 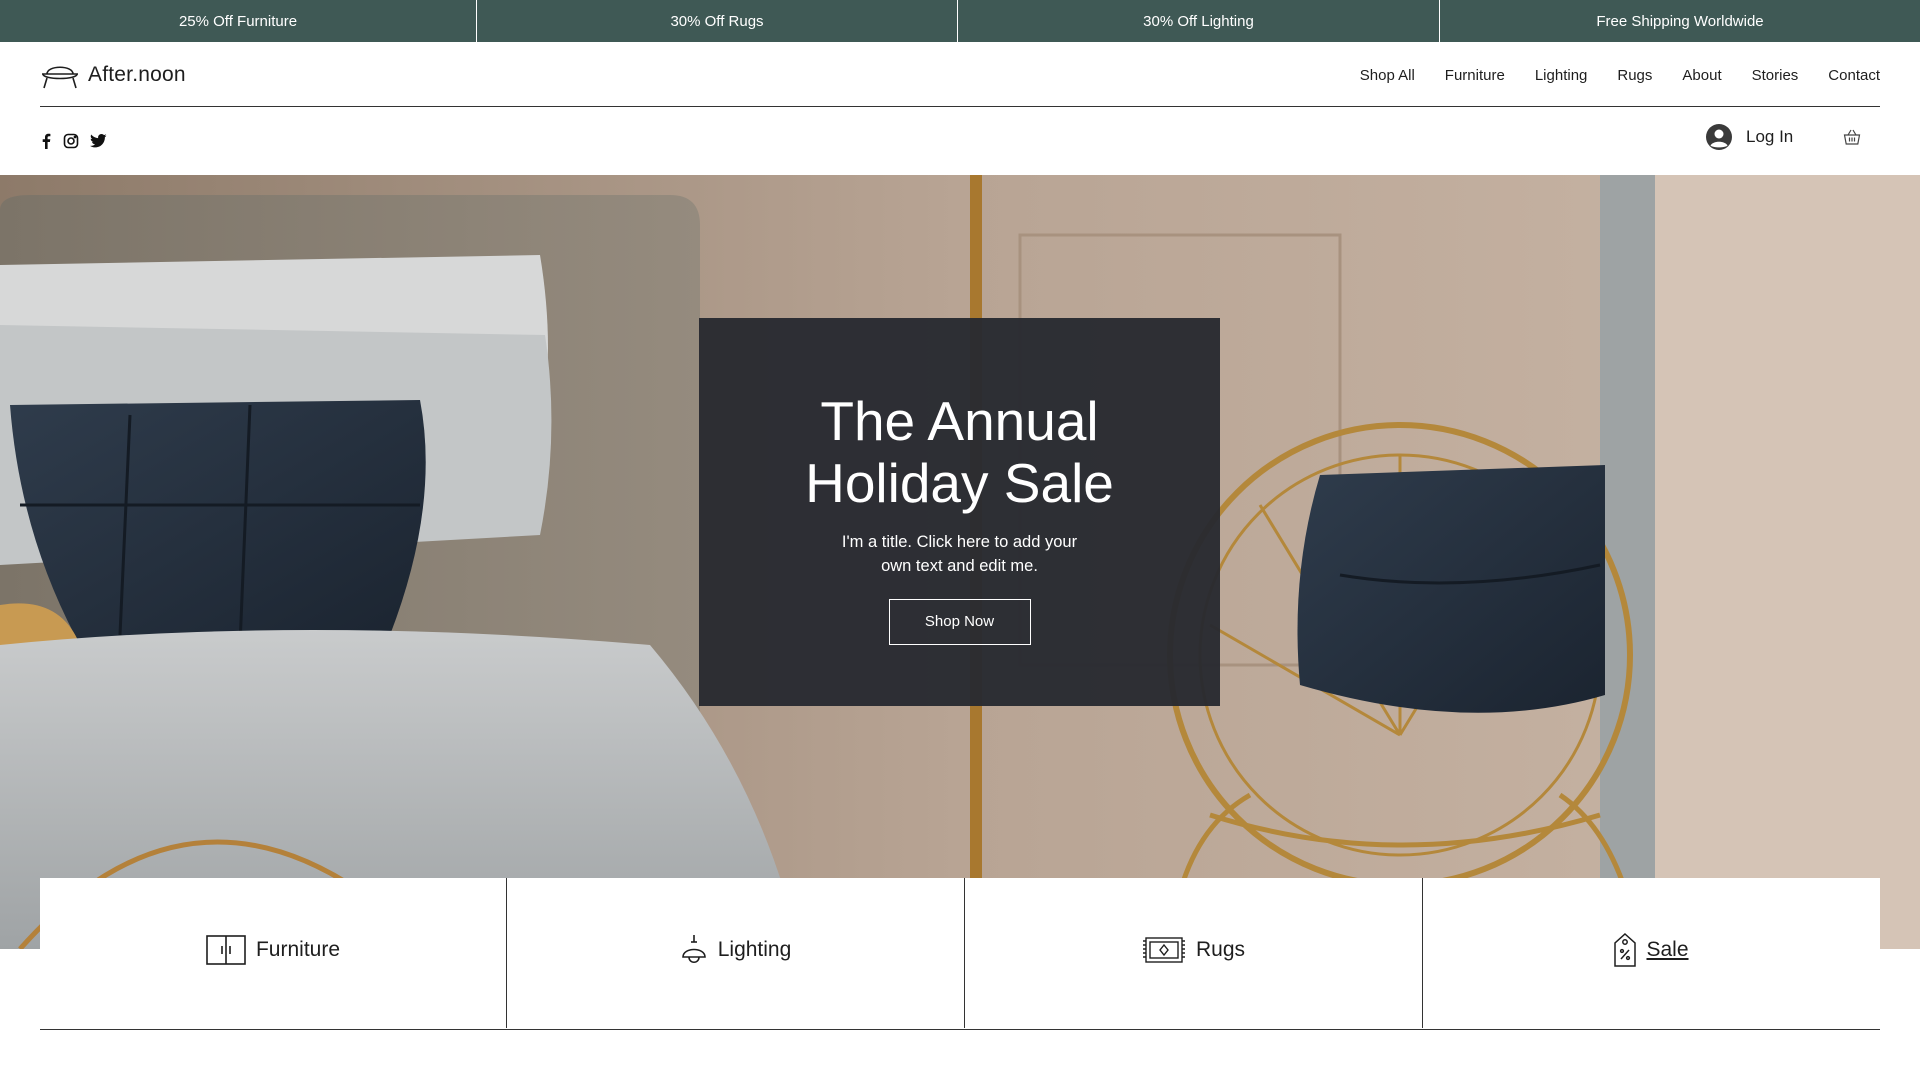 I want to click on nav-furniture: Furniture, so click(x=1475, y=75).